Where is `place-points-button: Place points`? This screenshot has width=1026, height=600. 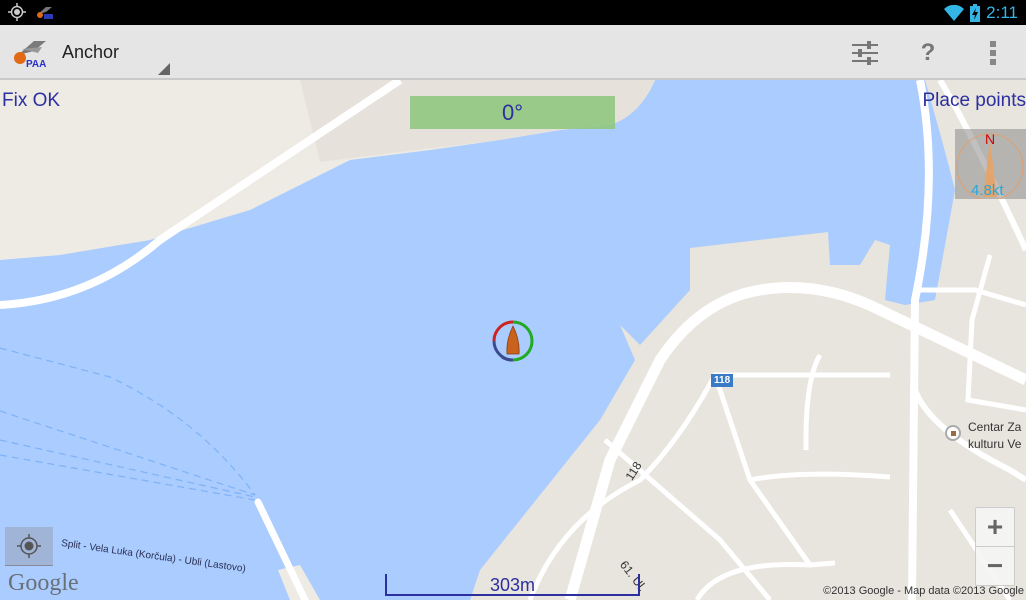 place-points-button: Place points is located at coordinates (974, 101).